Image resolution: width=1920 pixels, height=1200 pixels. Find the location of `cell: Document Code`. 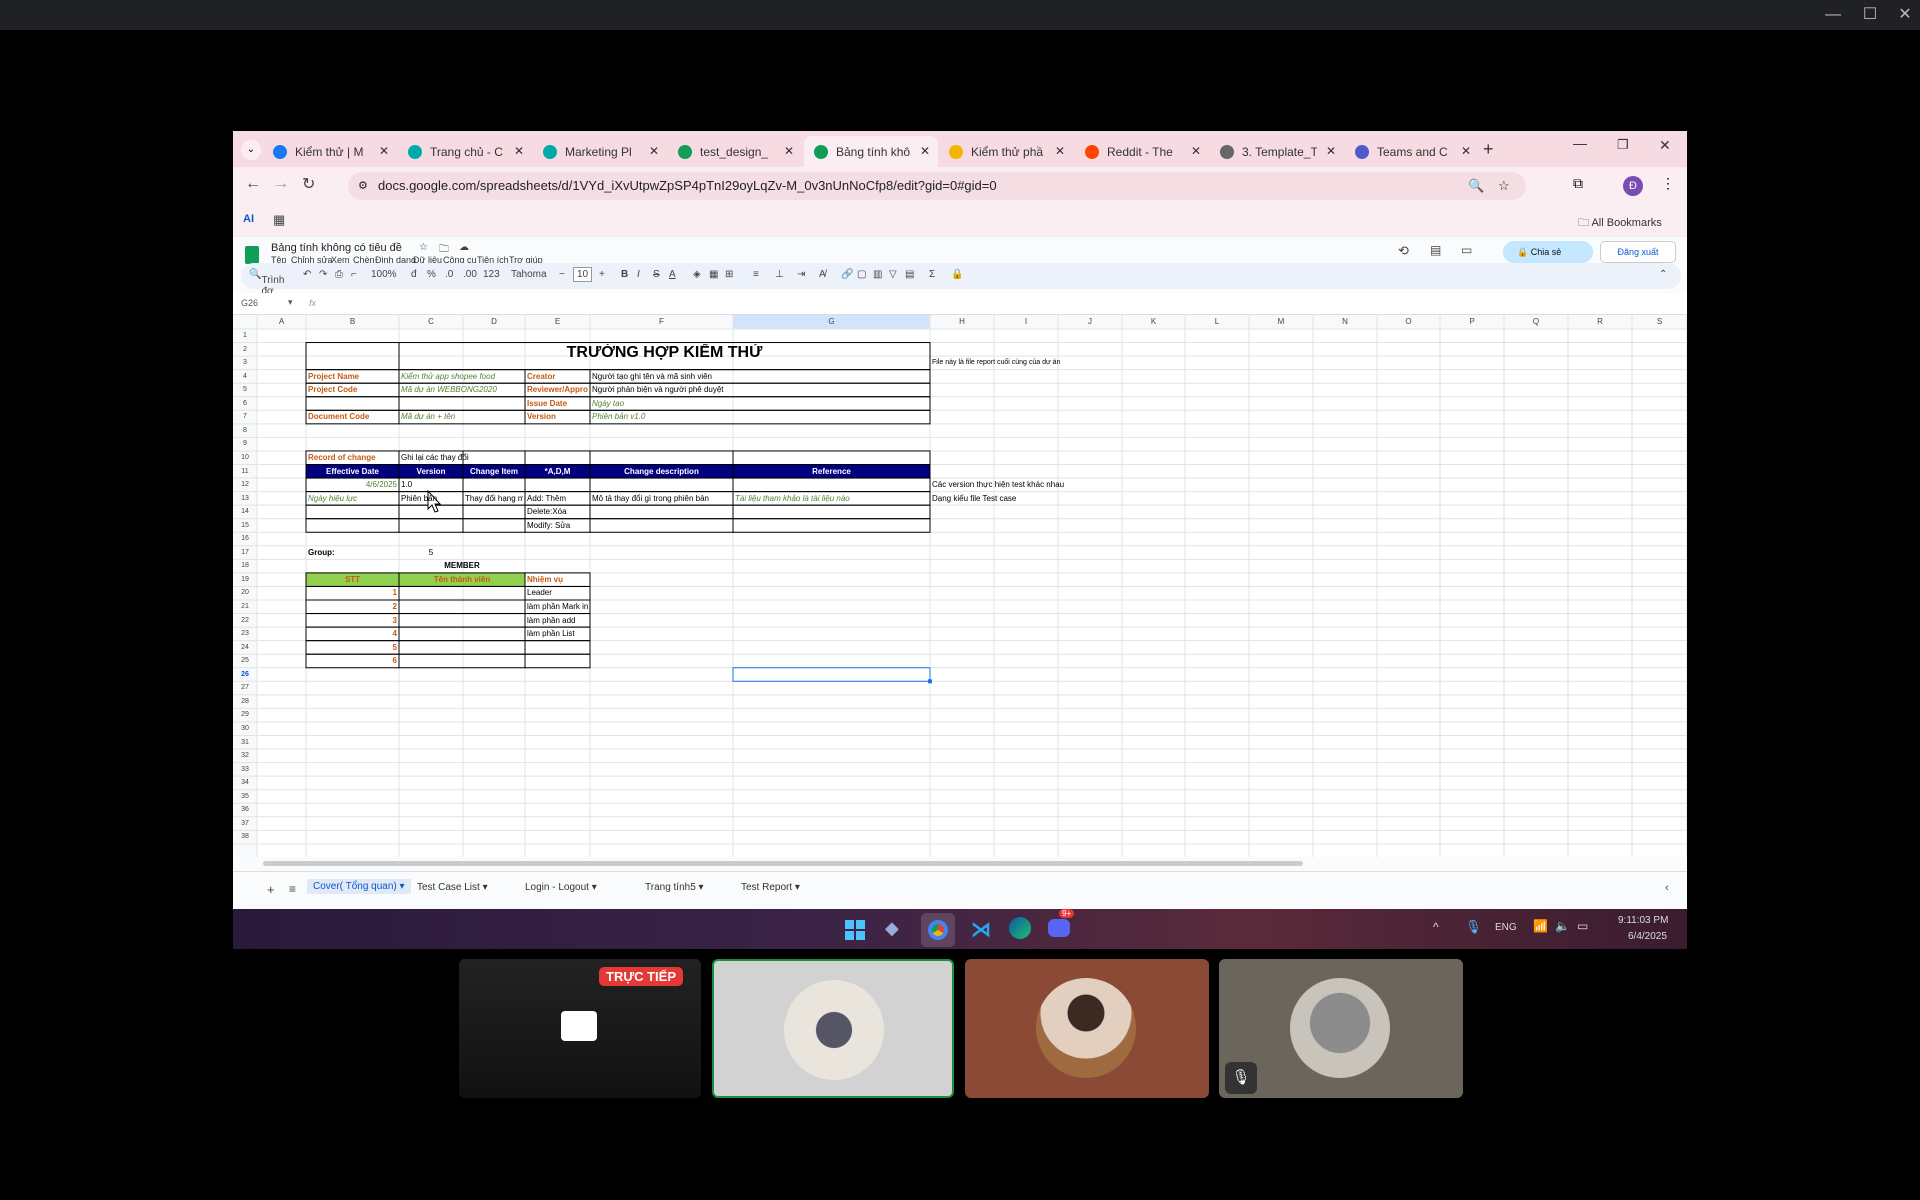

cell: Document Code is located at coordinates (352, 417).